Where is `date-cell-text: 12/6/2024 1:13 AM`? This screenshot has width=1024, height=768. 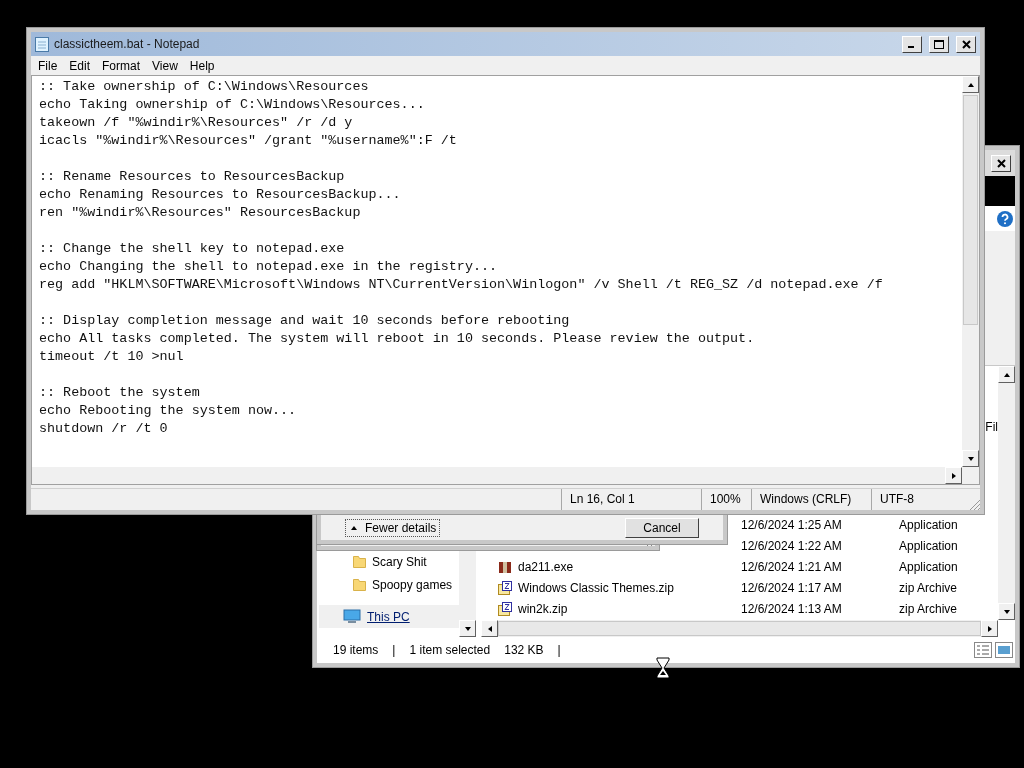 date-cell-text: 12/6/2024 1:13 AM is located at coordinates (792, 608).